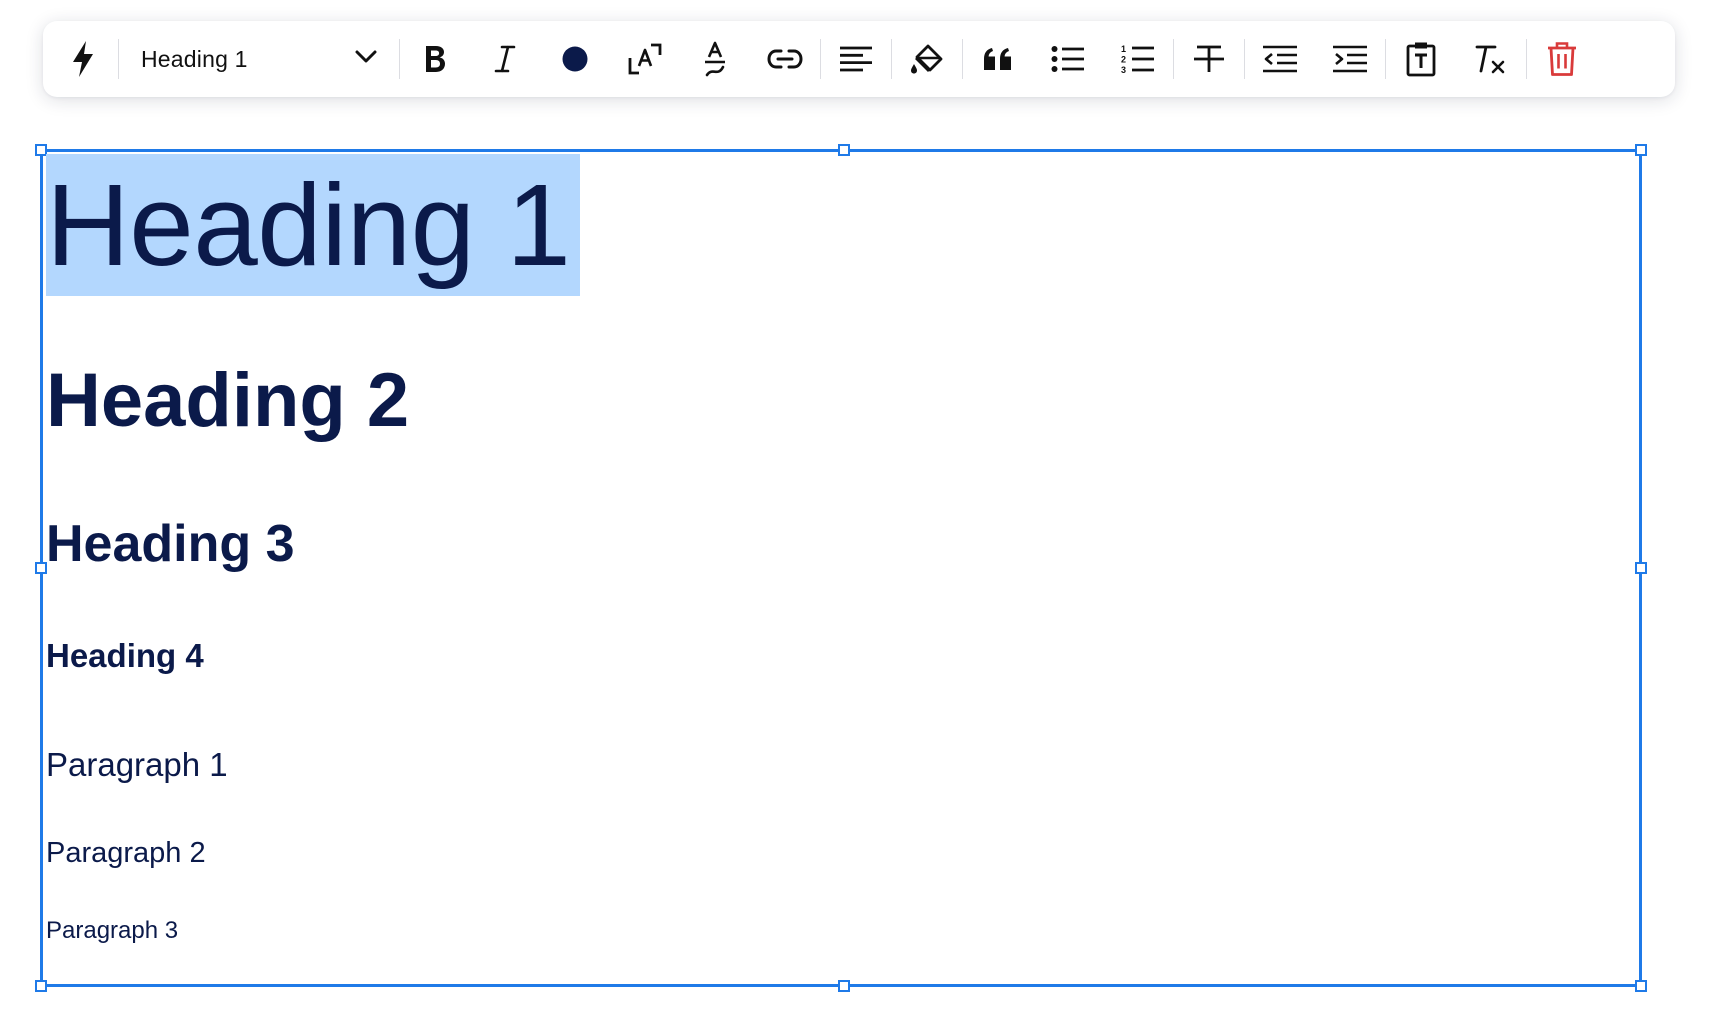  I want to click on align-left-icon, so click(856, 59).